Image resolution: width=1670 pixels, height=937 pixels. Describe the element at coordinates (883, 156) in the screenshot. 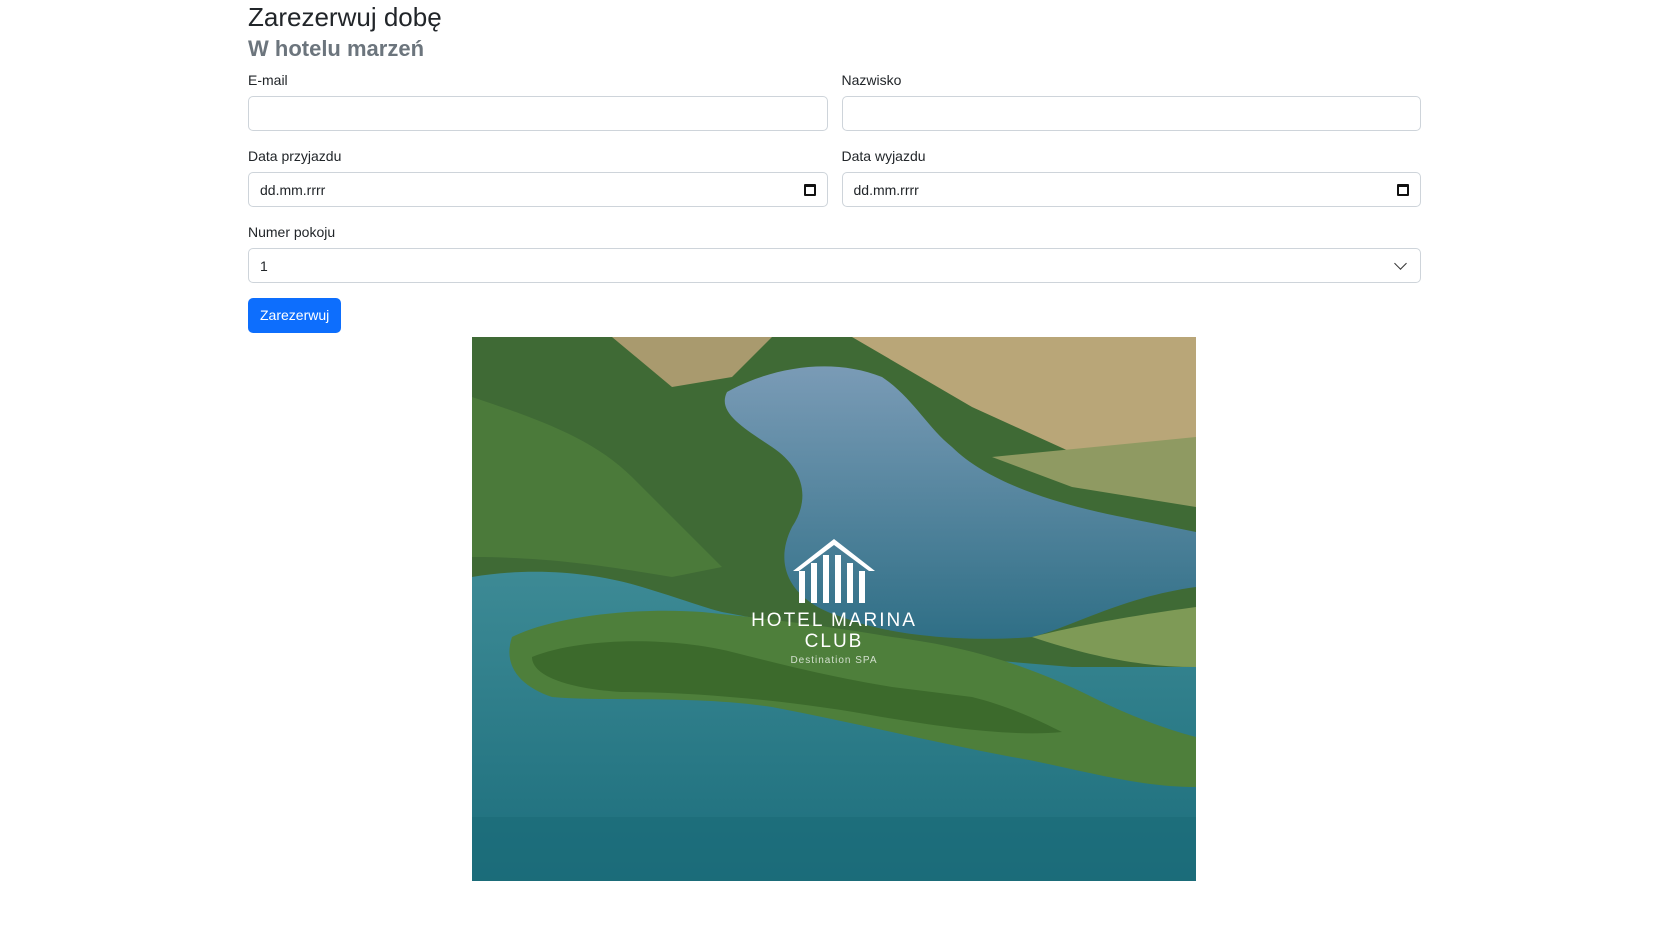

I see `departure-label: Data wyjazdu` at that location.